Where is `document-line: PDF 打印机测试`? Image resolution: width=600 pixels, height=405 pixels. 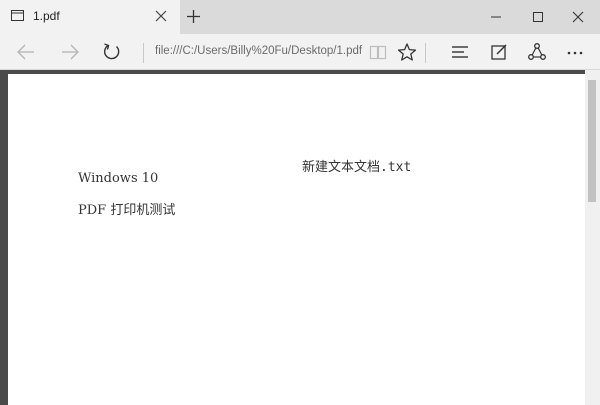 document-line: PDF 打印机测试 is located at coordinates (127, 210).